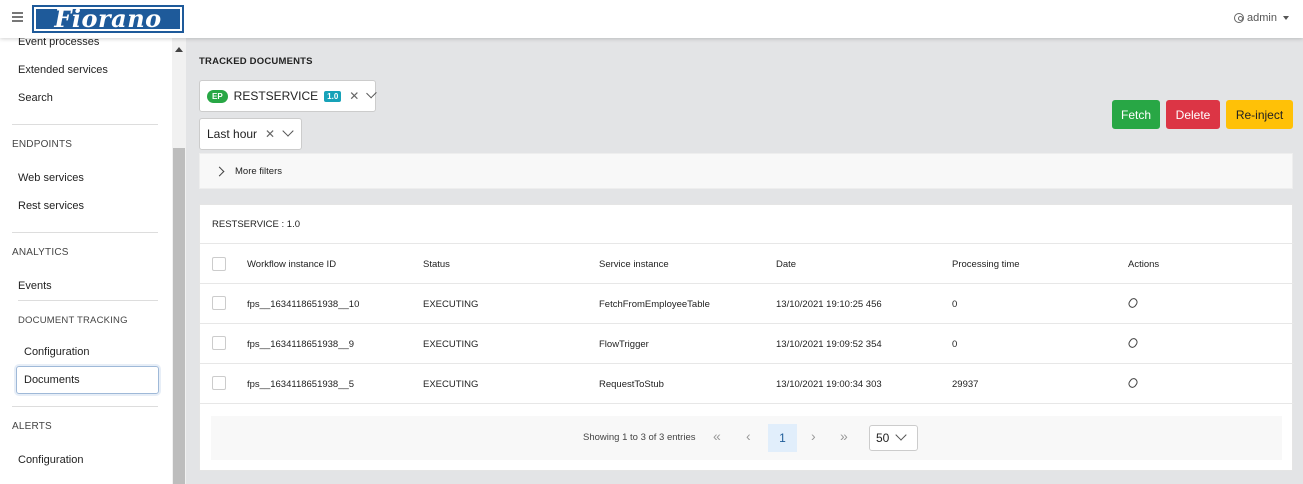 This screenshot has width=1303, height=484. I want to click on section-endpoints: ENDPOINTS, so click(42, 144).